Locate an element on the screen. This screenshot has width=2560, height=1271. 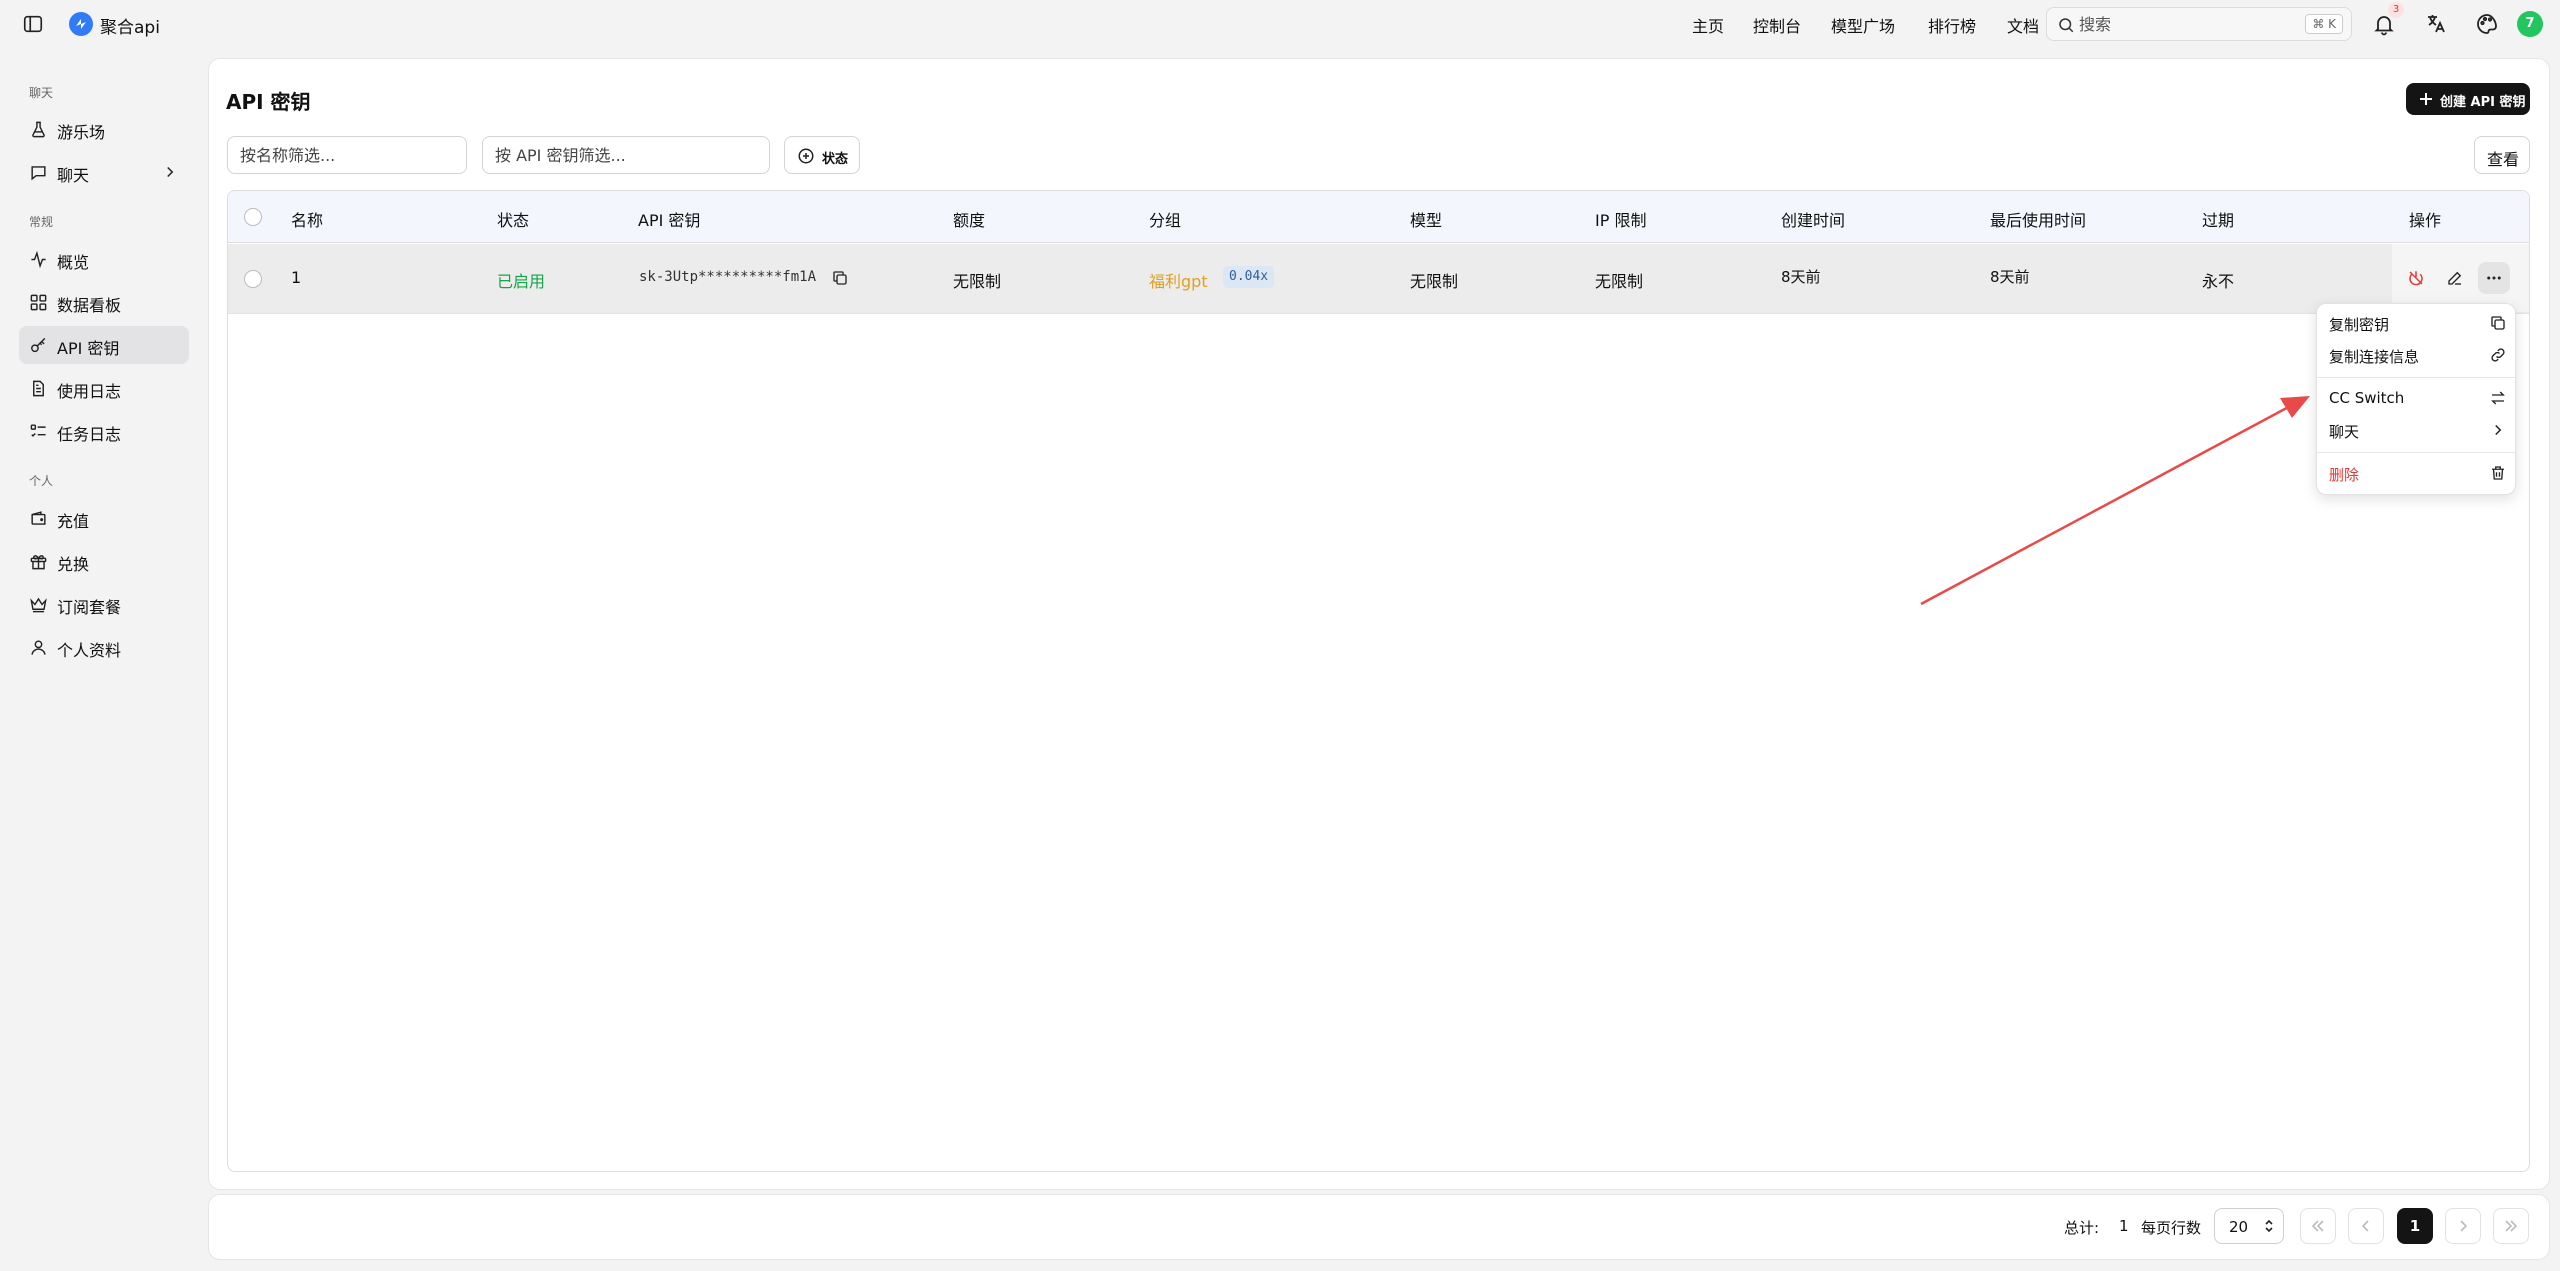
rows-per-page-select: 20 is located at coordinates (2249, 1226).